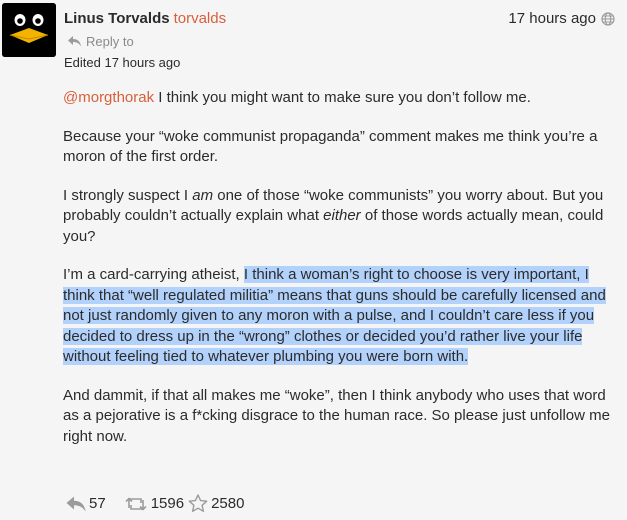  I want to click on reply-count: 57, so click(97, 503).